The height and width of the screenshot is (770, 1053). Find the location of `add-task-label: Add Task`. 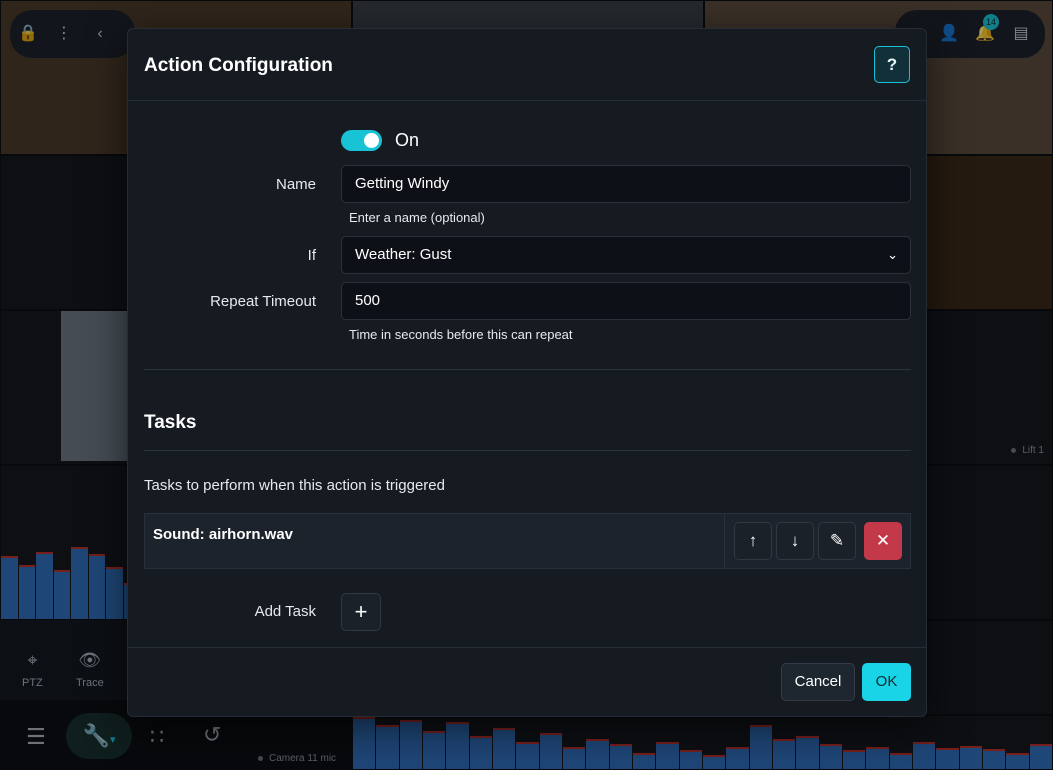

add-task-label: Add Task is located at coordinates (285, 611).